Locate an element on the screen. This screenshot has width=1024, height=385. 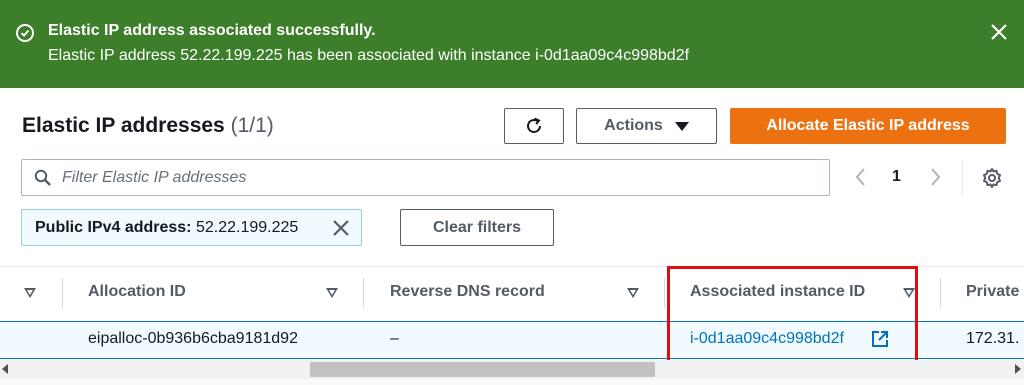
gear-icon is located at coordinates (992, 178).